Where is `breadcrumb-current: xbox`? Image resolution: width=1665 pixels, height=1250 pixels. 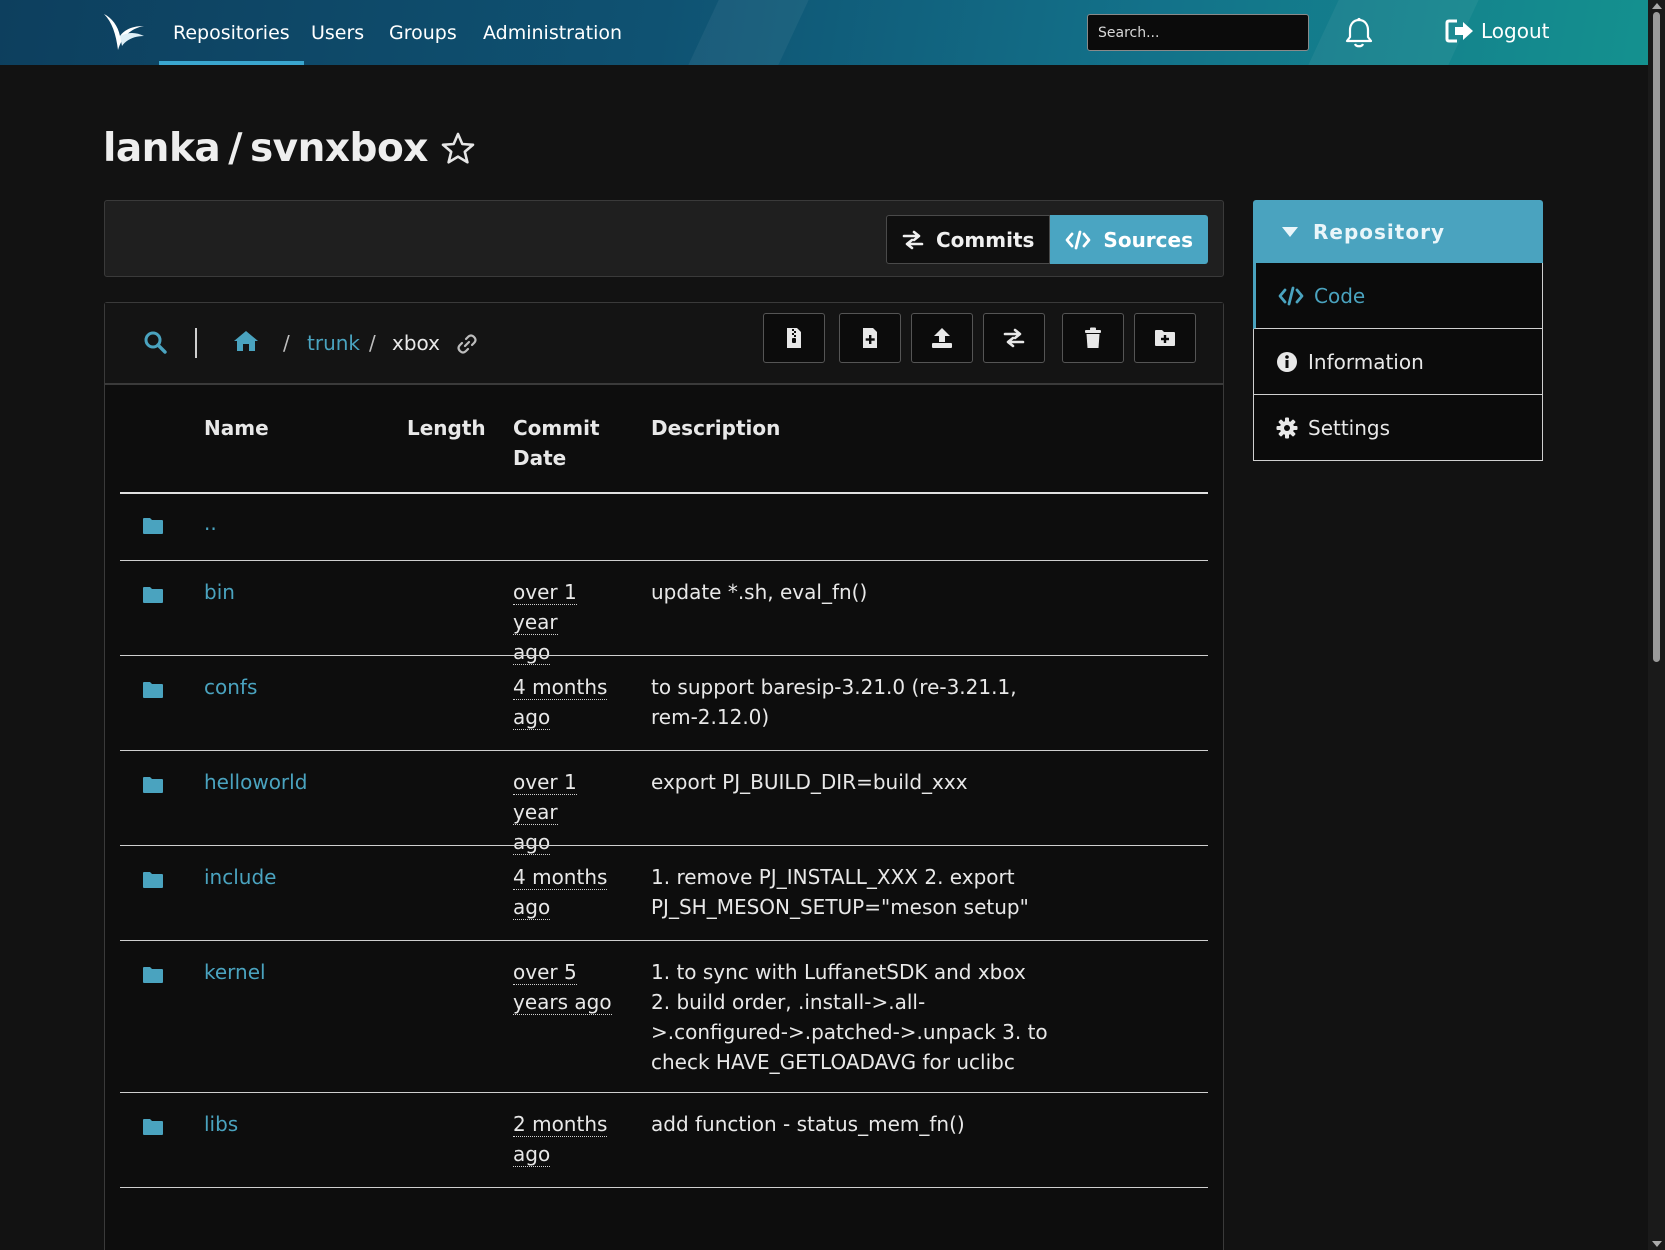
breadcrumb-current: xbox is located at coordinates (416, 343).